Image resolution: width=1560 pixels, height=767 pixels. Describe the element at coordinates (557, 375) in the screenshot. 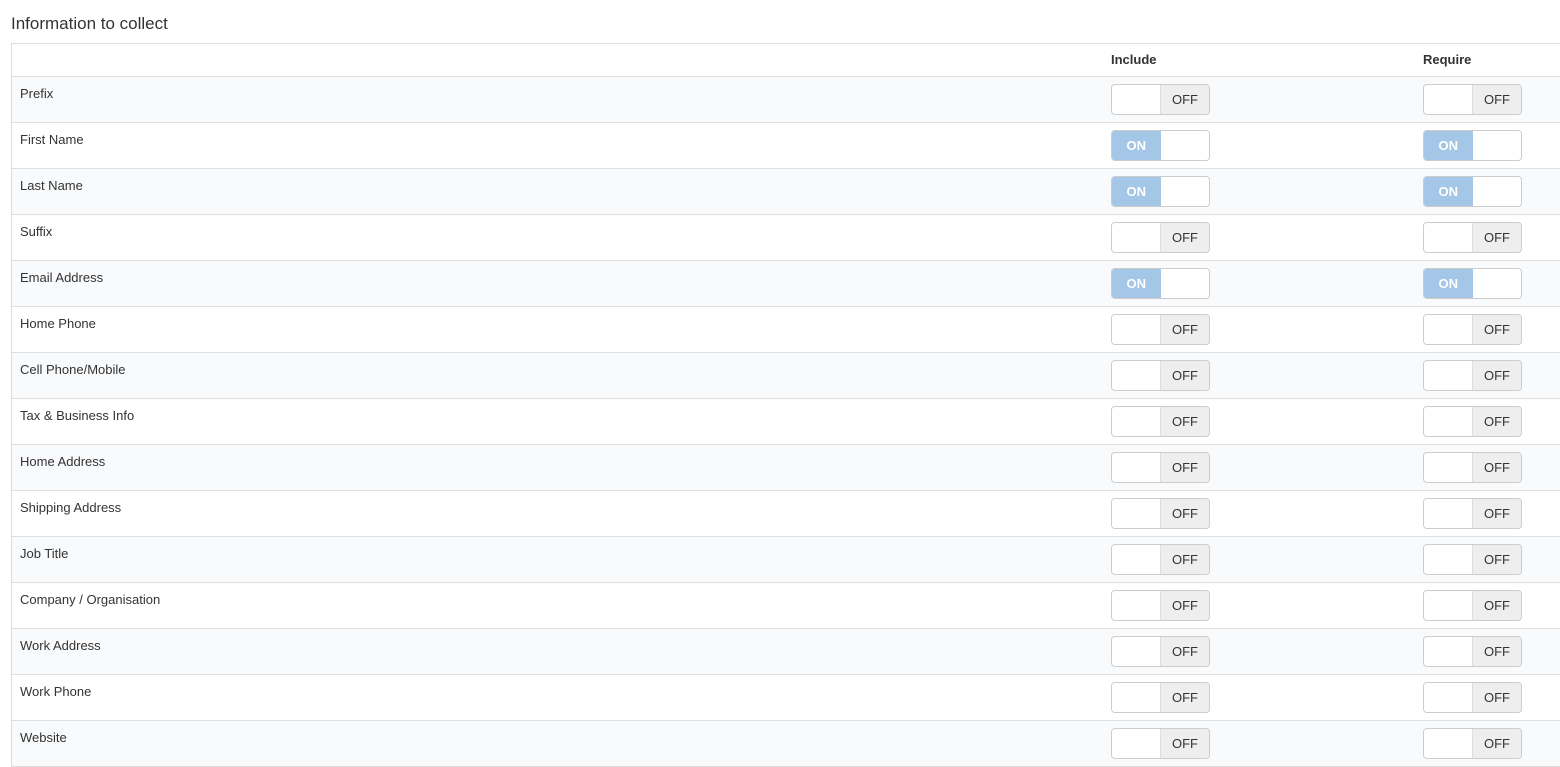

I see `field-cell: Cell Phone/Mobile` at that location.